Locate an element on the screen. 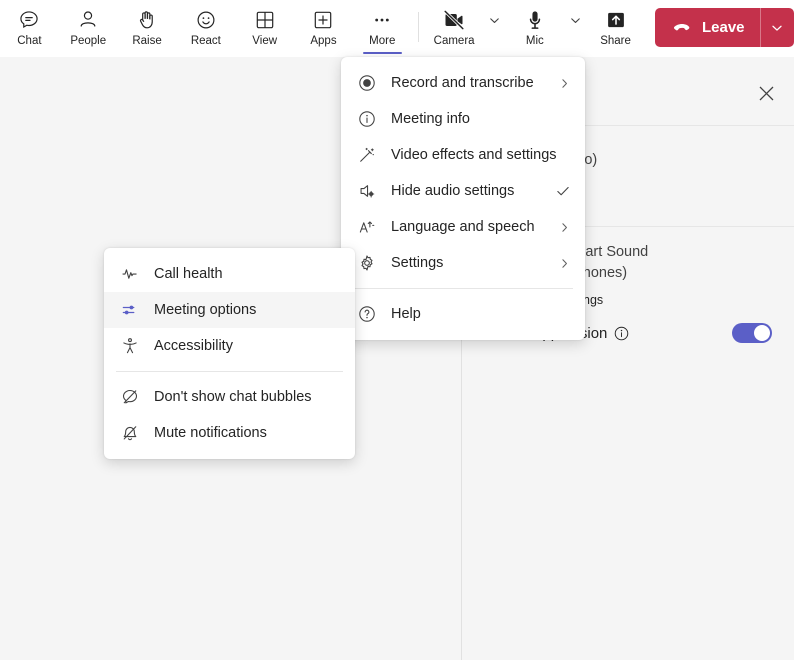  toolbar-item-camera: Camera is located at coordinates (454, 27).